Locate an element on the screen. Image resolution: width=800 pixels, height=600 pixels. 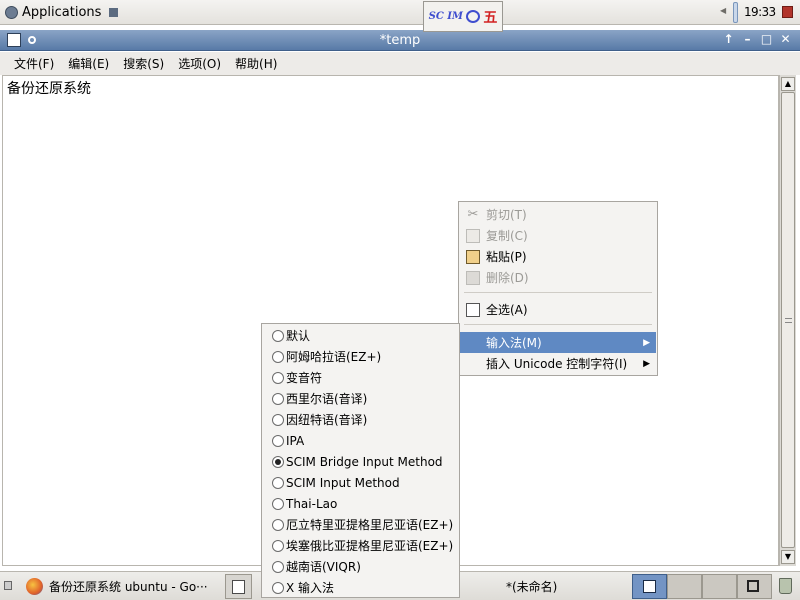
menubar: 文件(F) 编辑(E) 搜索(S) 选项(O) 帮助(H) is located at coordinates (400, 63).